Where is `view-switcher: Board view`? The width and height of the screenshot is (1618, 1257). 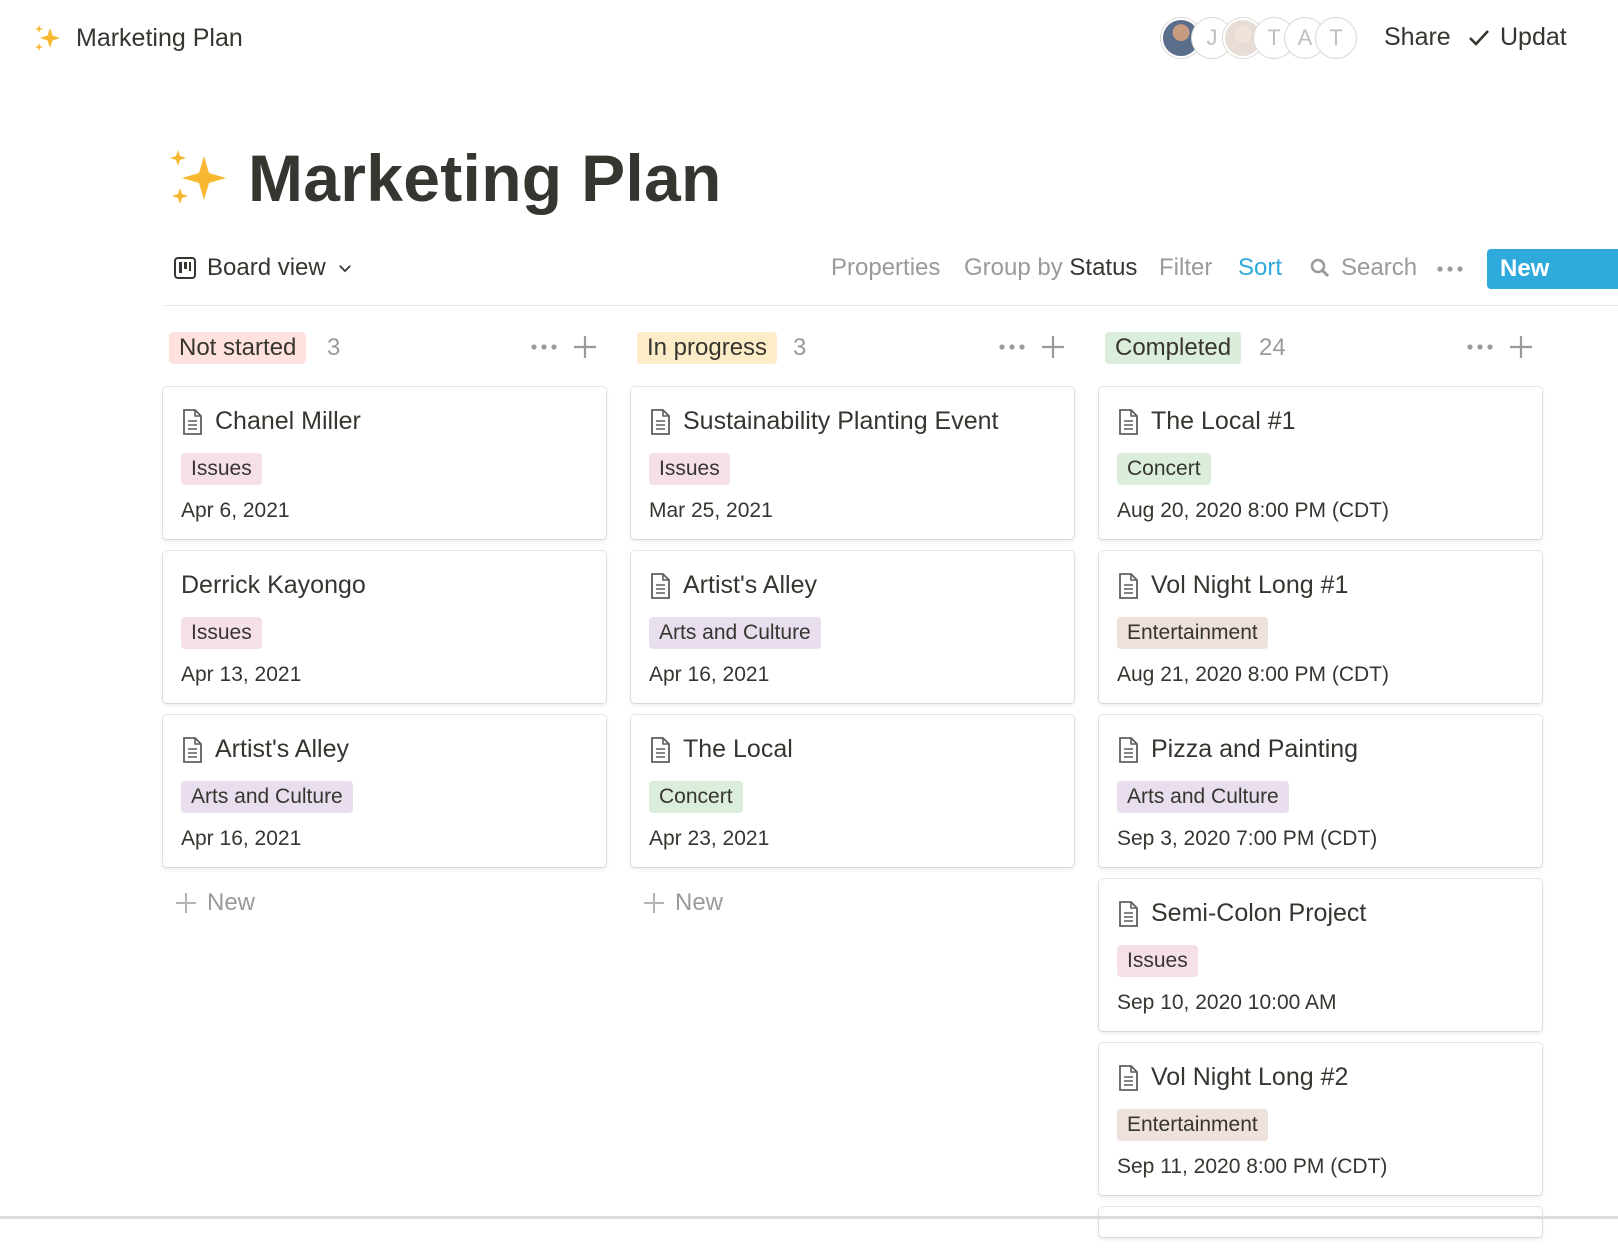 view-switcher: Board view is located at coordinates (263, 268).